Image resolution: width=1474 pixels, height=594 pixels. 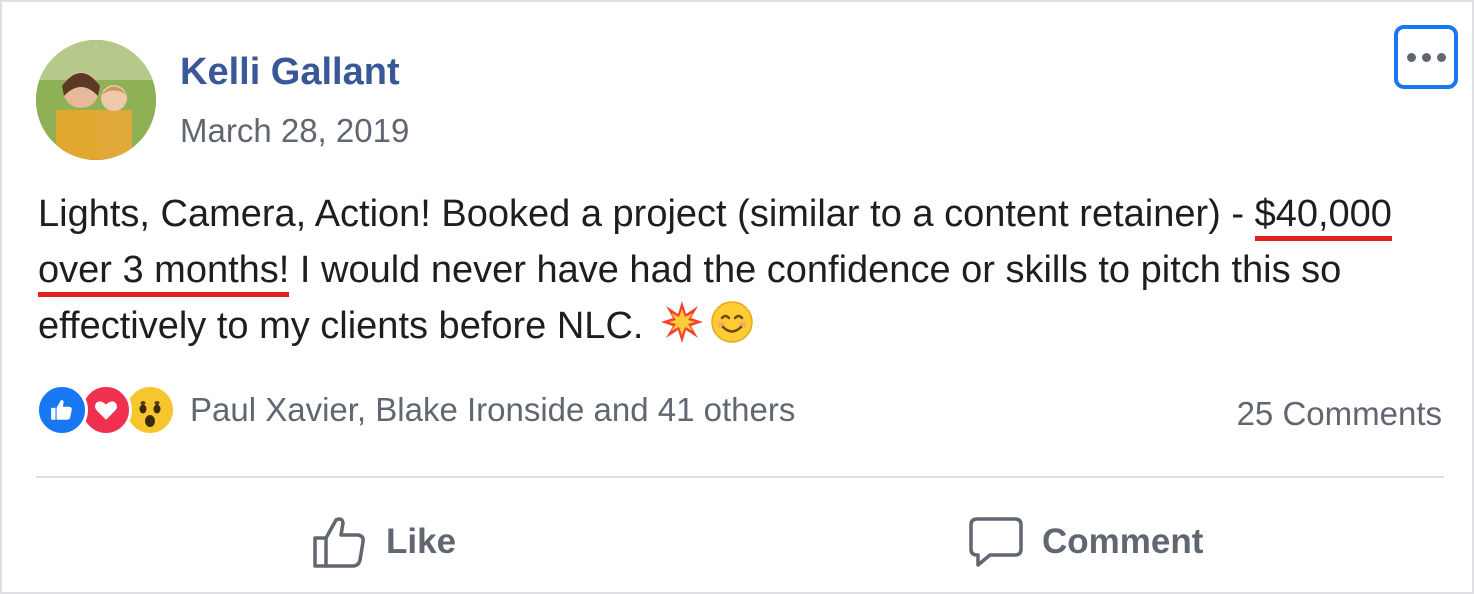 I want to click on post-date: March 28, 2019, so click(x=294, y=131).